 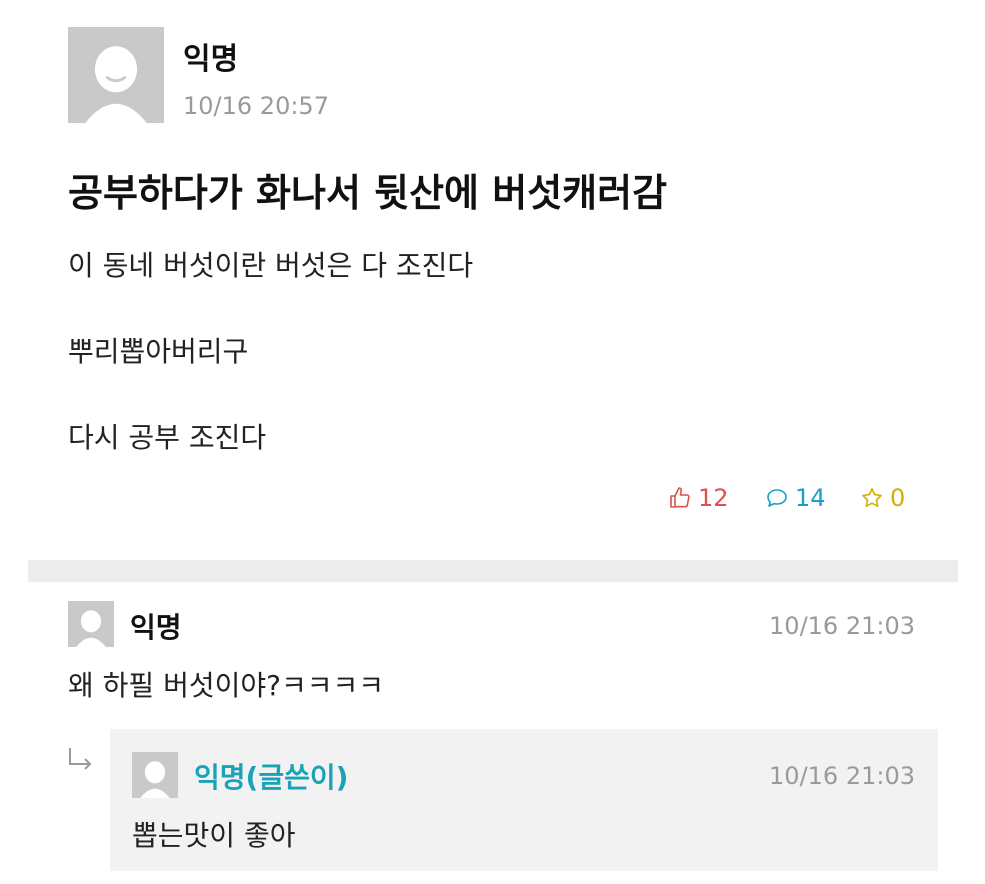 I want to click on post-body-line: 이 동네 버섯이란 버섯은 다 조진다, so click(x=271, y=265).